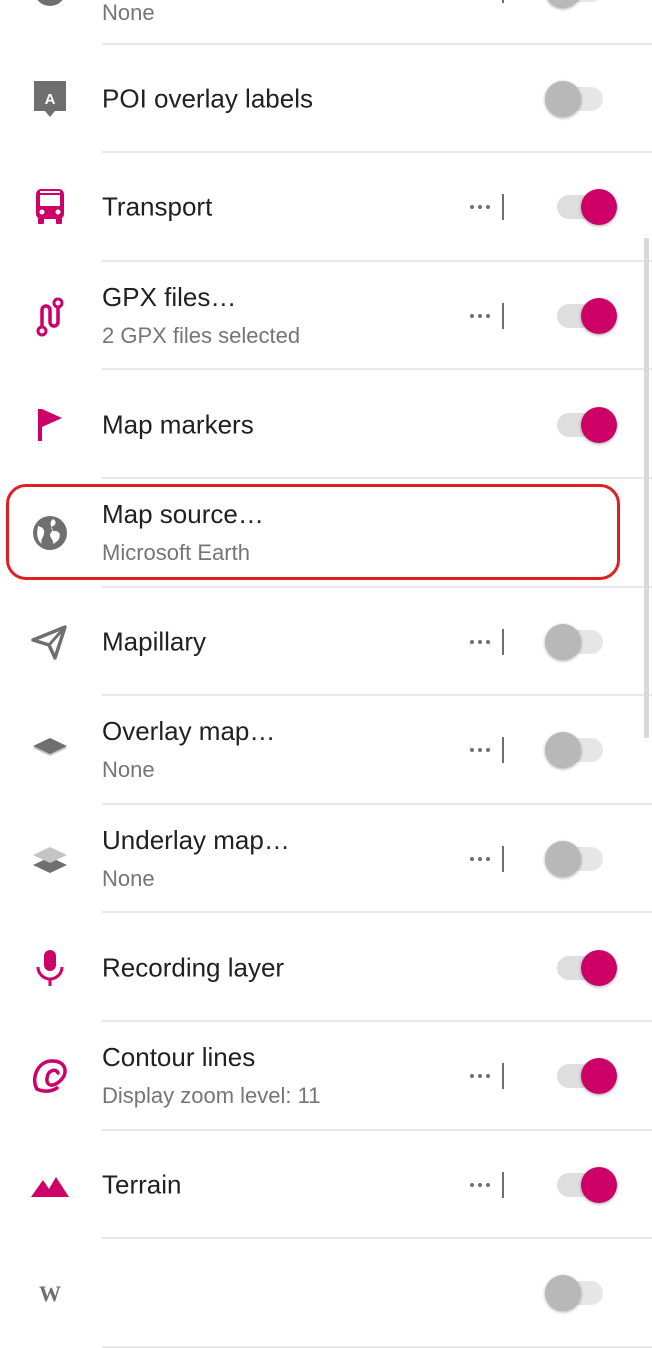 The image size is (652, 1348). Describe the element at coordinates (326, 99) in the screenshot. I see `layer-row: A POI overlay labels` at that location.